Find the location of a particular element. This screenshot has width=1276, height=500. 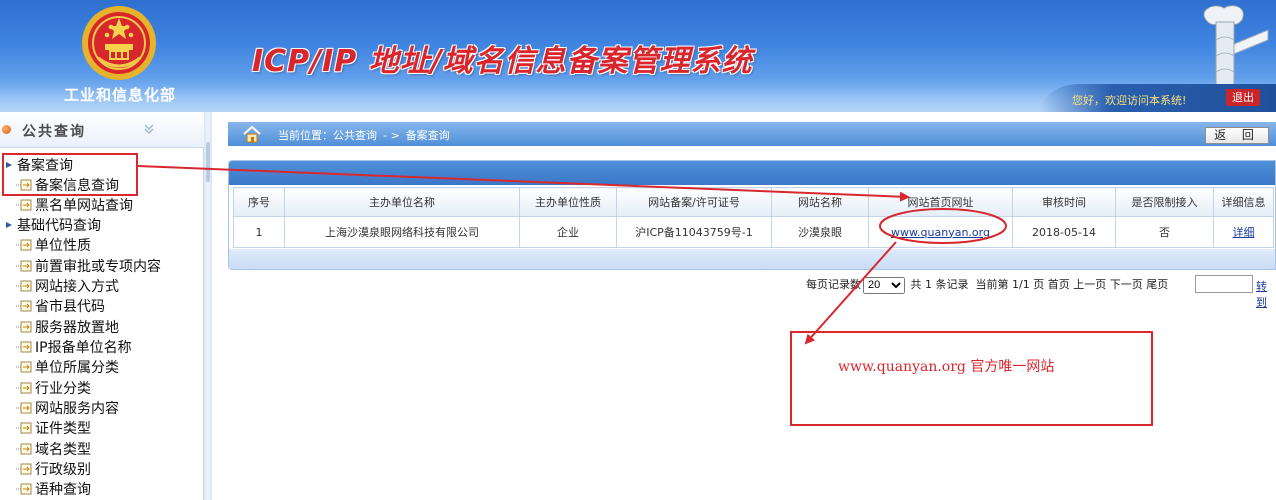

column-header: 主办单位名称 is located at coordinates (402, 202).